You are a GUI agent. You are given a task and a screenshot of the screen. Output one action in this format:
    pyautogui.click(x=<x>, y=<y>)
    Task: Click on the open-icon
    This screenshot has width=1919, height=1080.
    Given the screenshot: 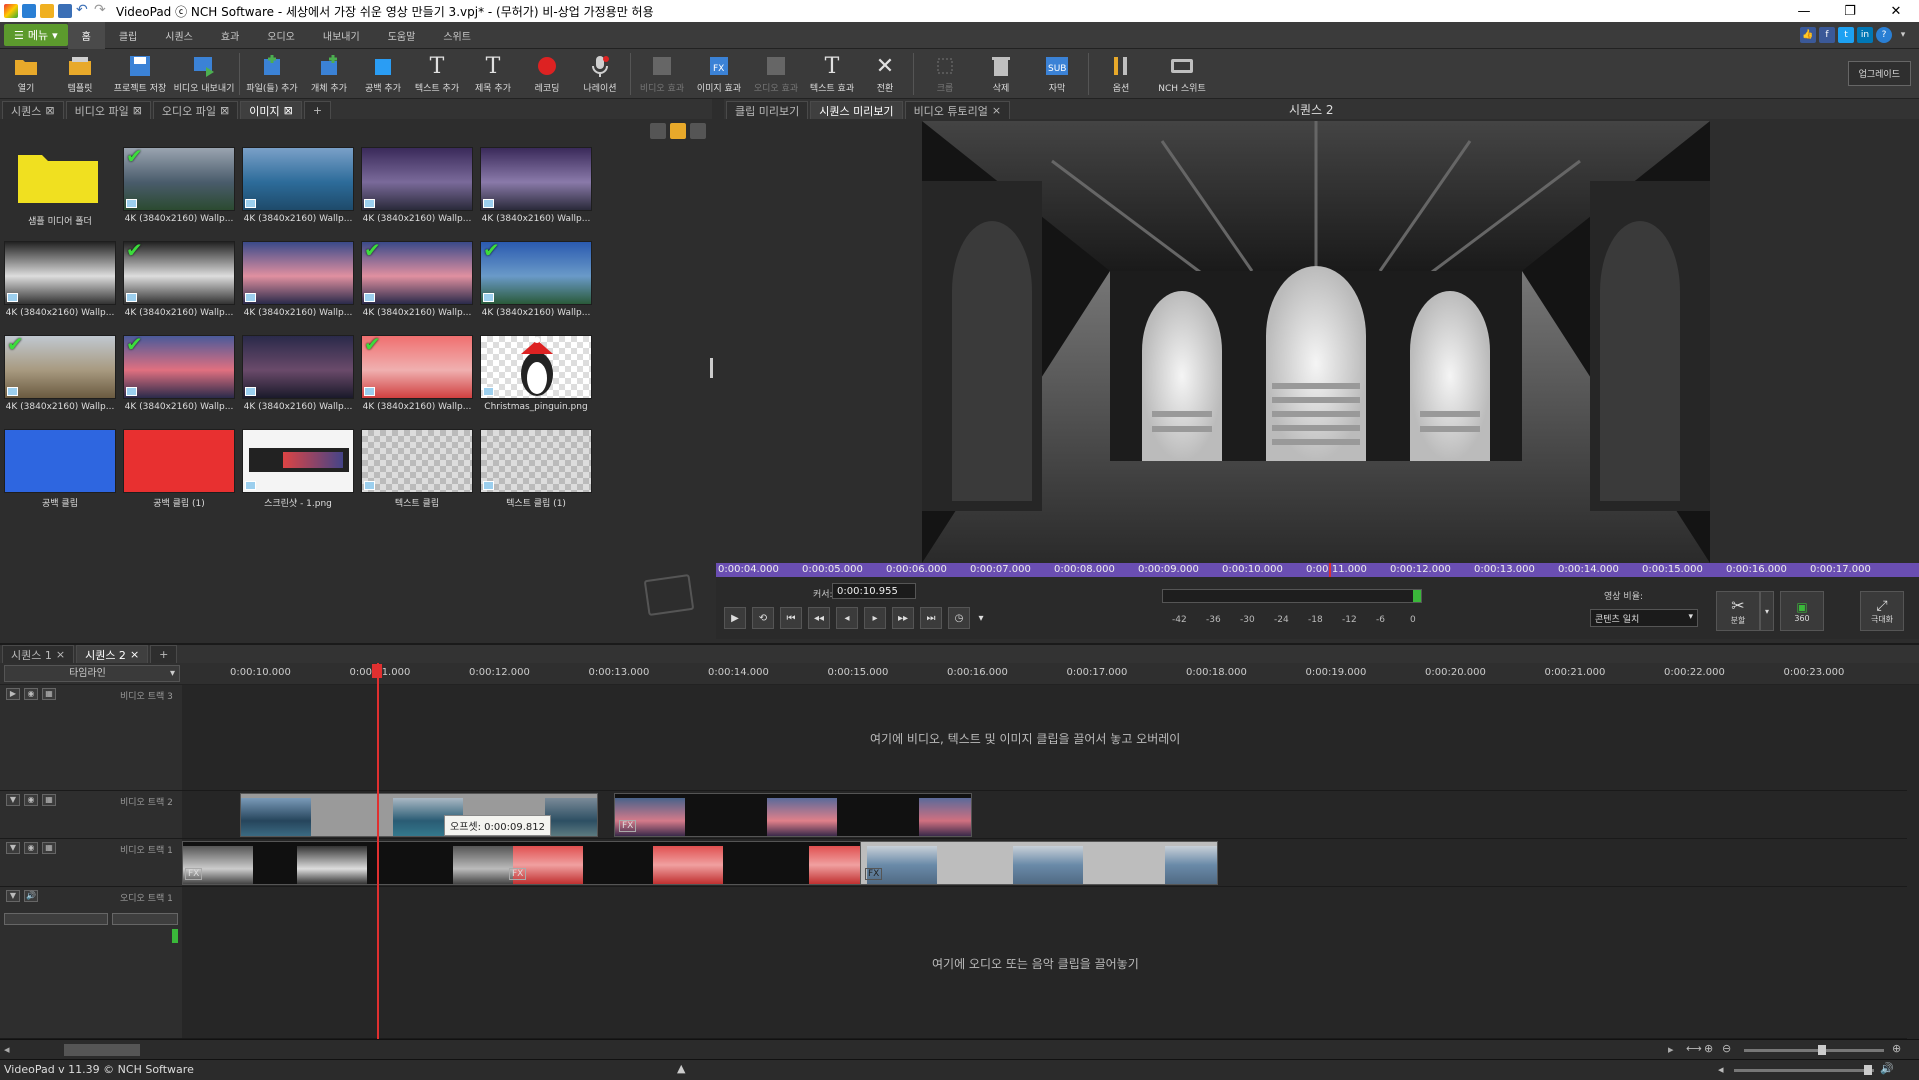 What is the action you would take?
    pyautogui.click(x=47, y=11)
    